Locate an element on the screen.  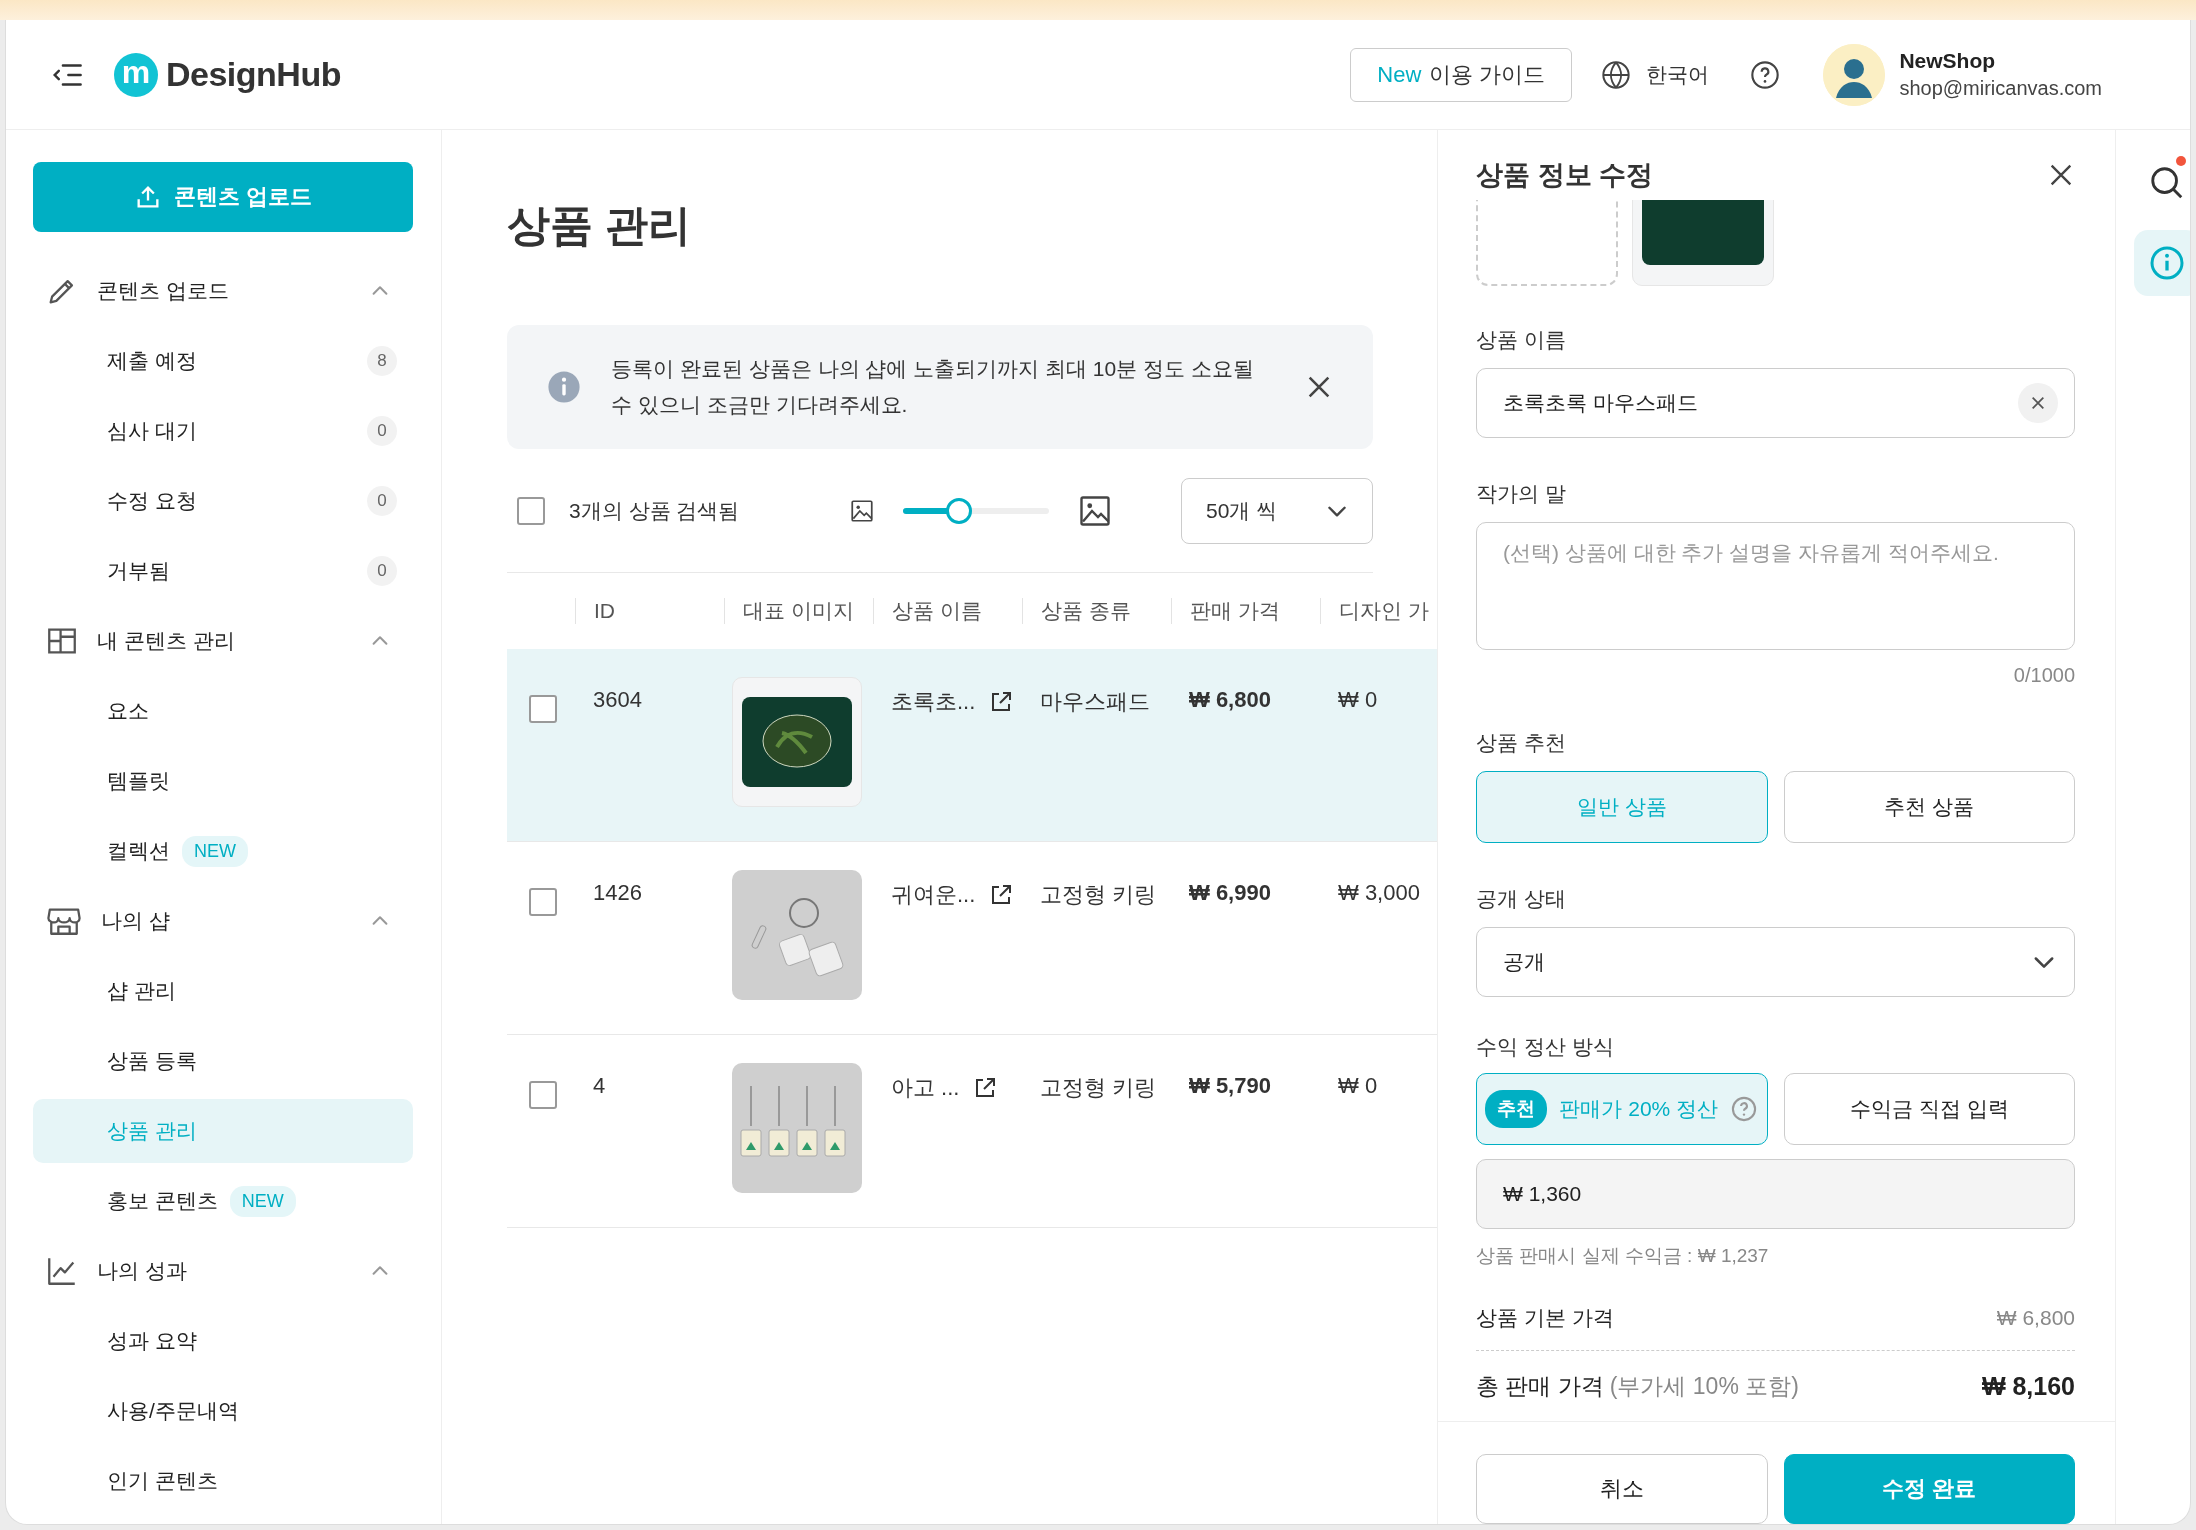
sidebar-item: 심사 대기 0 is located at coordinates (223, 431).